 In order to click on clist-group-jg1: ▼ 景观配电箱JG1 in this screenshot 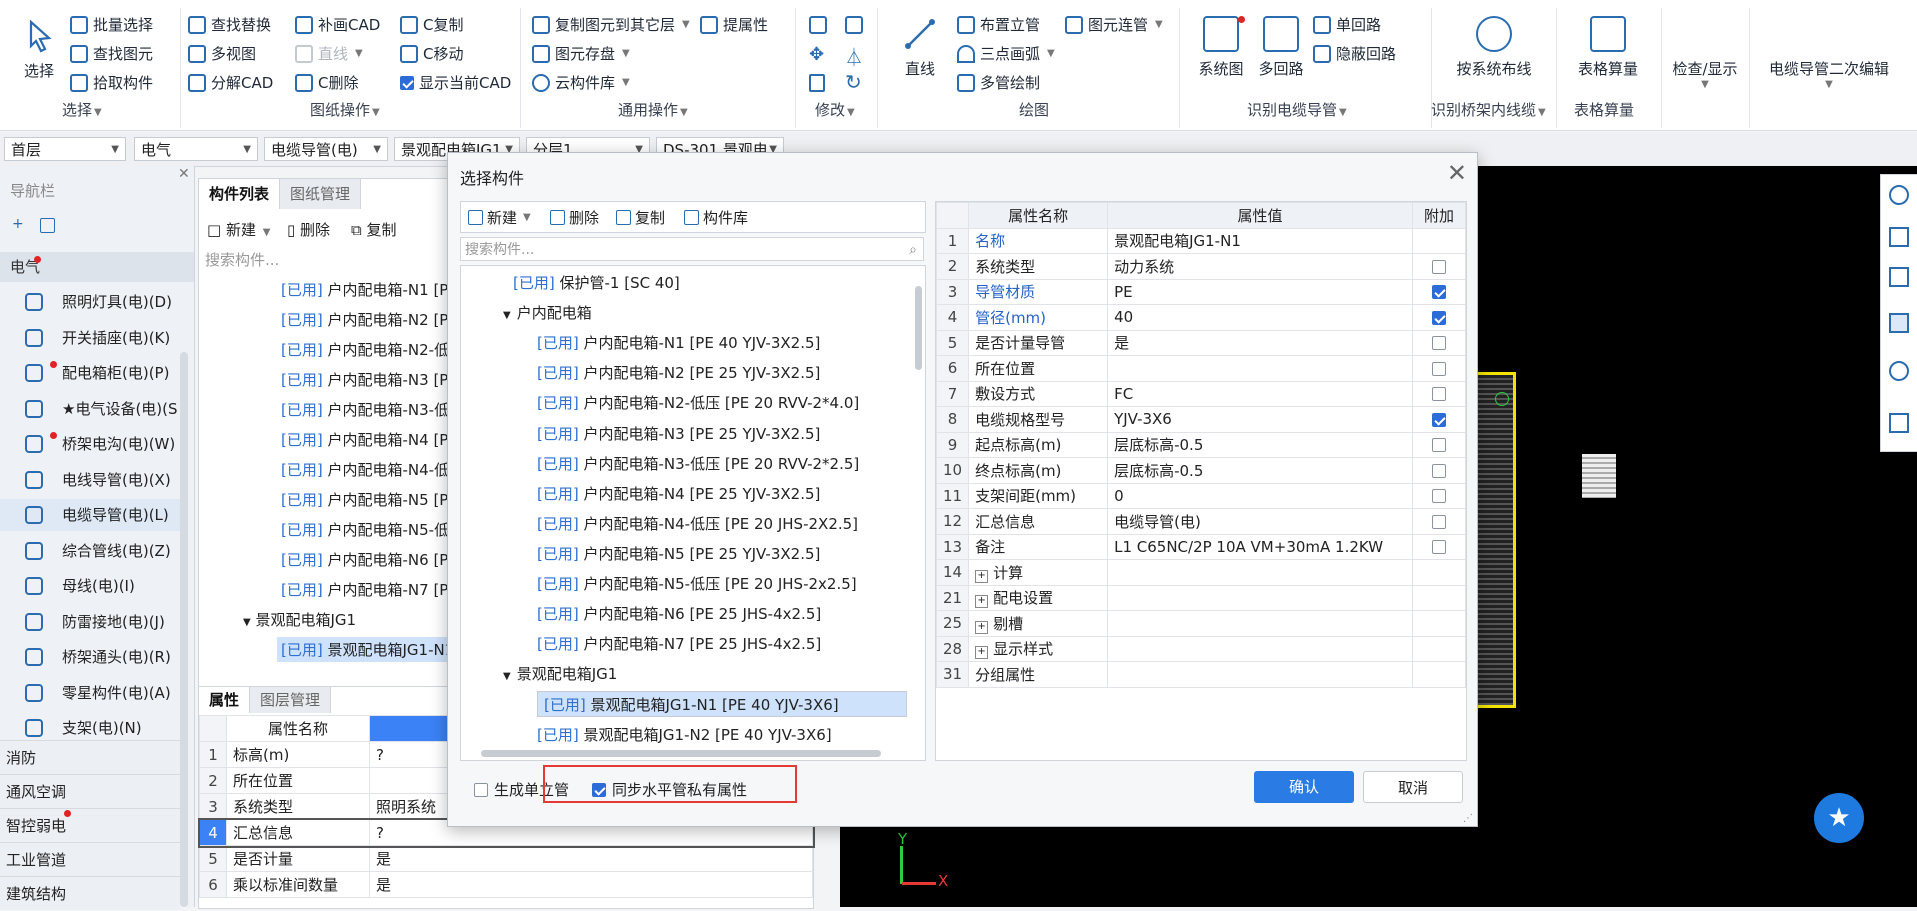, I will do `click(299, 619)`.